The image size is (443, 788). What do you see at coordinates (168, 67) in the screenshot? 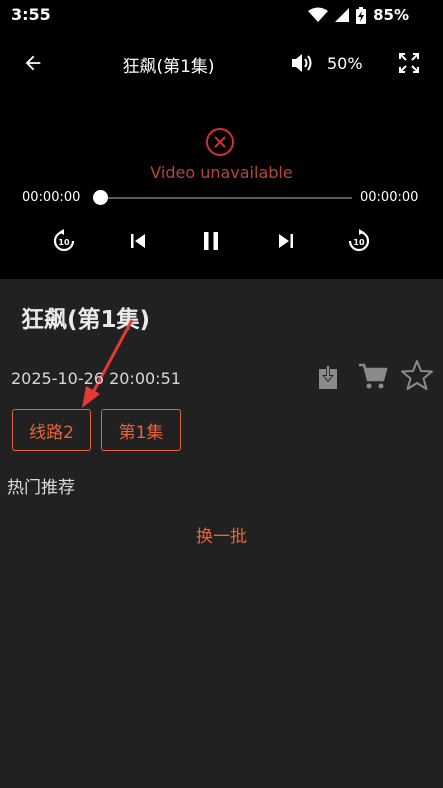
I see `player-title: 狂飙(第1集)` at bounding box center [168, 67].